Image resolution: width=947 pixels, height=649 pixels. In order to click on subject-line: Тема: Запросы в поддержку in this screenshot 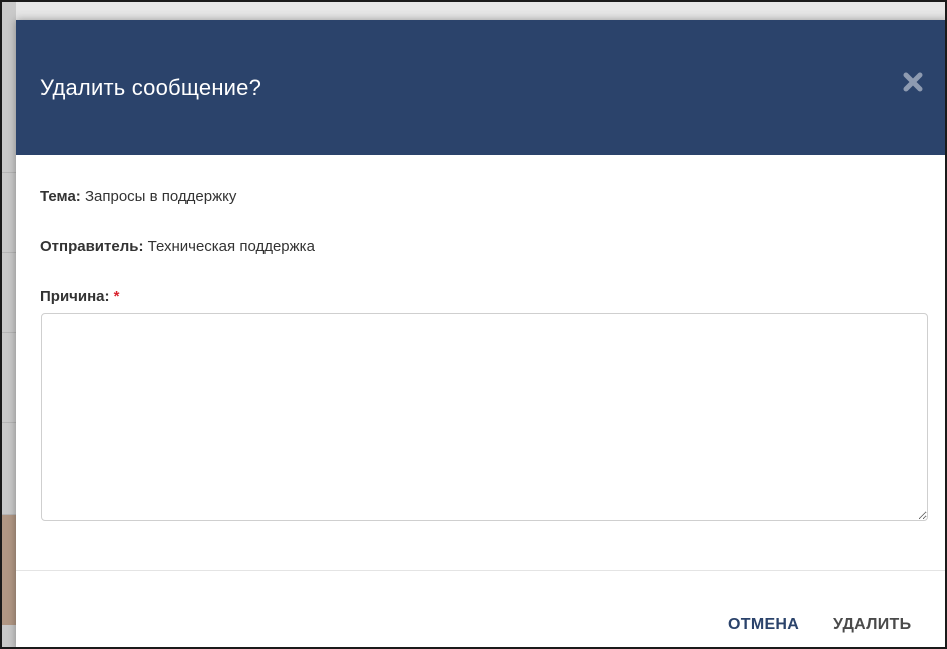, I will do `click(138, 196)`.